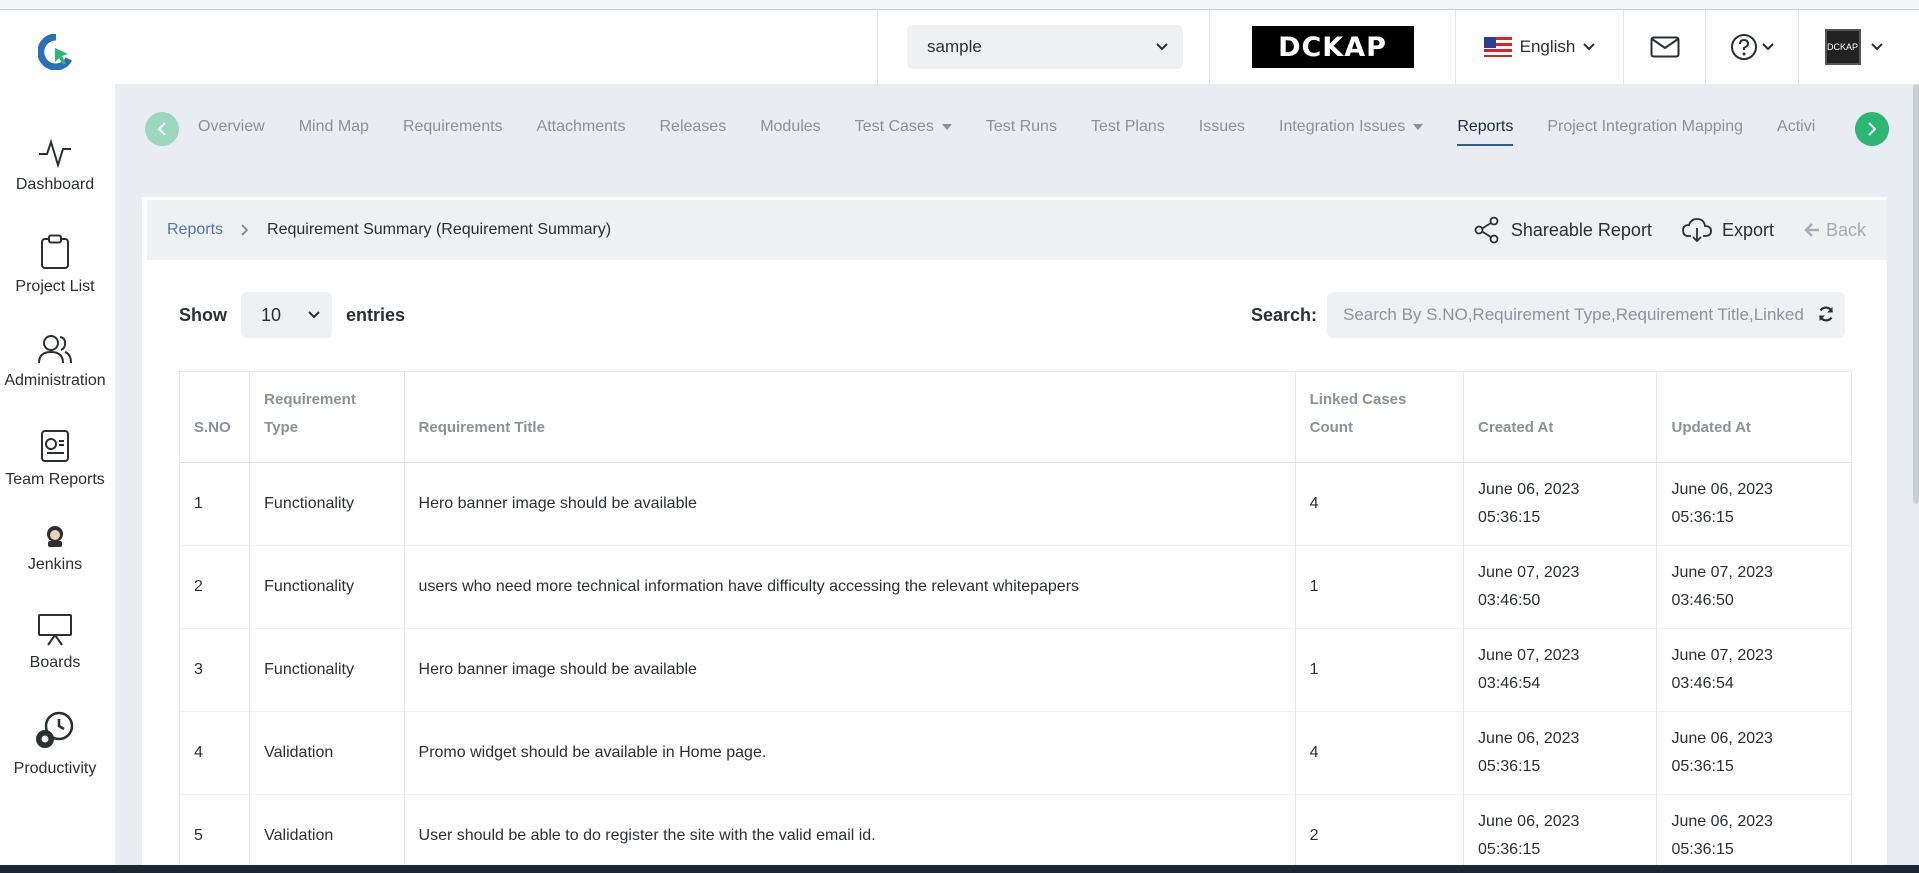  What do you see at coordinates (1581, 229) in the screenshot?
I see `shareable-report-label: Shareable Report` at bounding box center [1581, 229].